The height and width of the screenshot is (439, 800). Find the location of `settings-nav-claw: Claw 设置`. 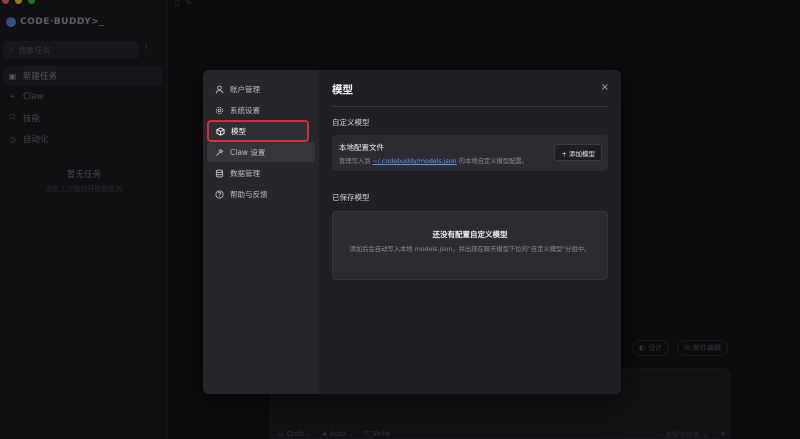

settings-nav-claw: Claw 设置 is located at coordinates (261, 152).